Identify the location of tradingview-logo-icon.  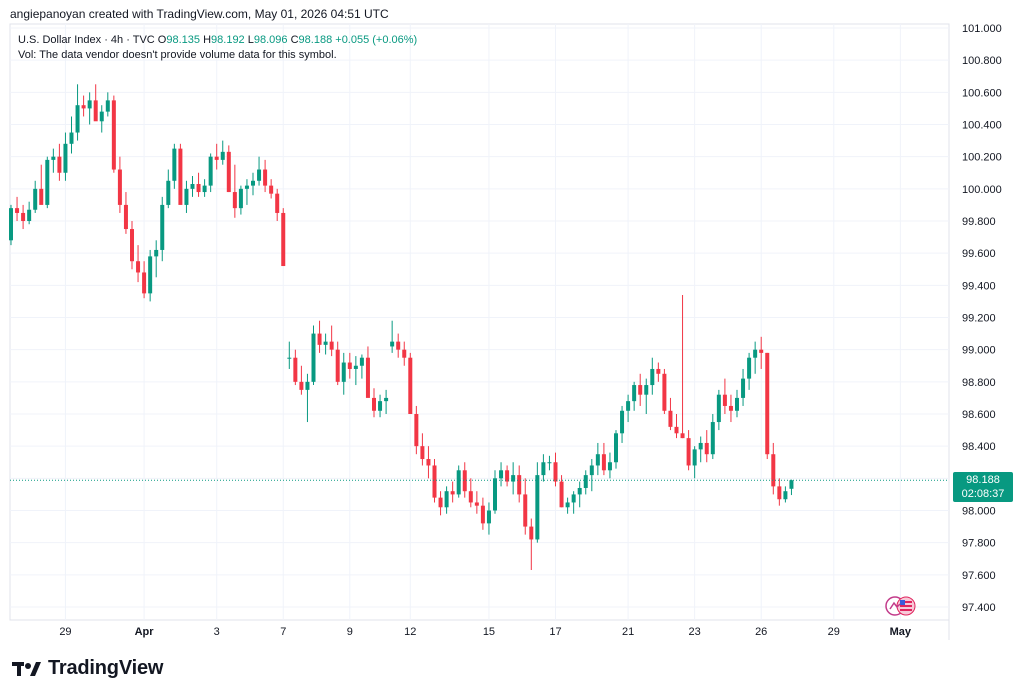
(26, 668).